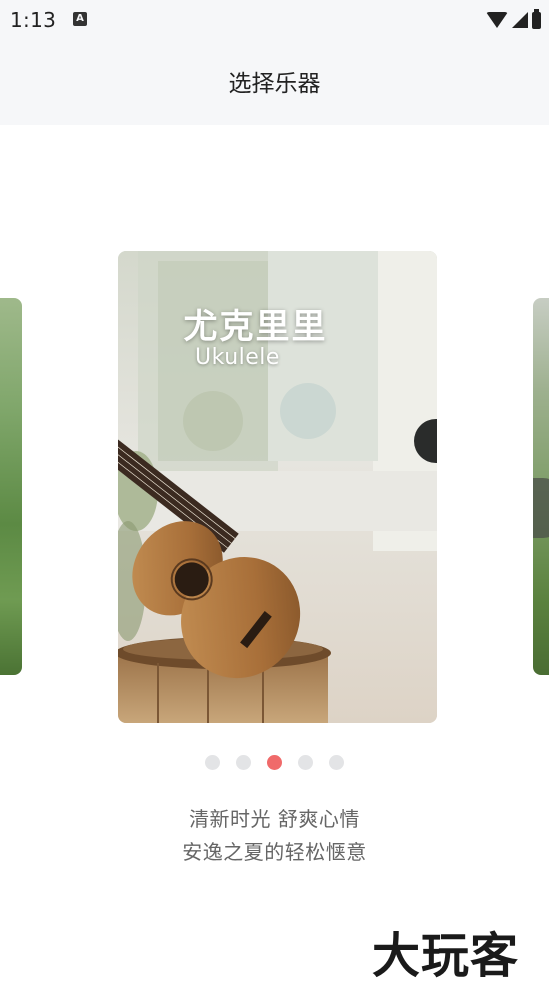 The width and height of the screenshot is (549, 986). I want to click on page-title: 选择乐器, so click(274, 84).